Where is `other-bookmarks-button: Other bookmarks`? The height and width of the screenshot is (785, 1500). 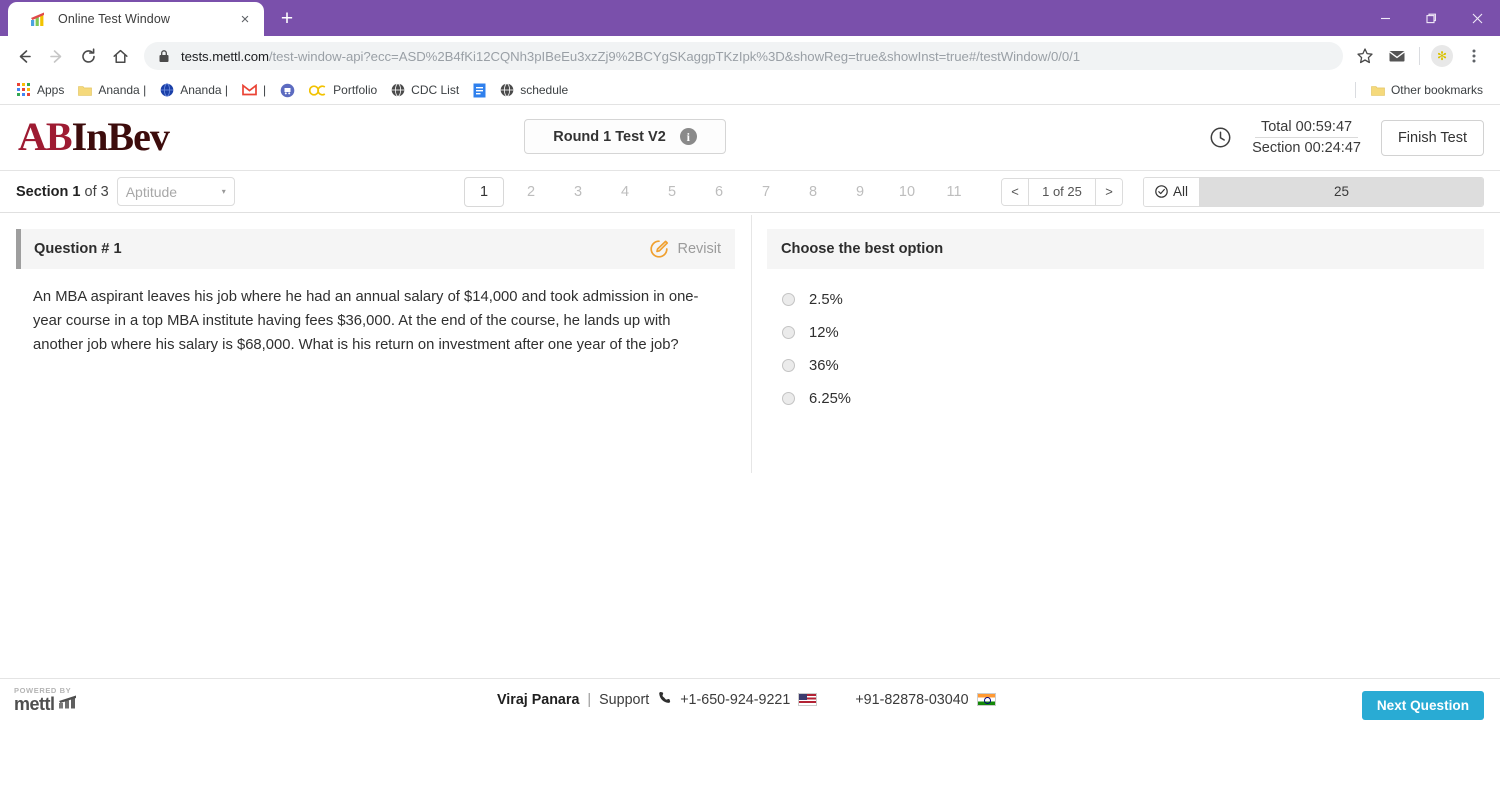 other-bookmarks-button: Other bookmarks is located at coordinates (1427, 90).